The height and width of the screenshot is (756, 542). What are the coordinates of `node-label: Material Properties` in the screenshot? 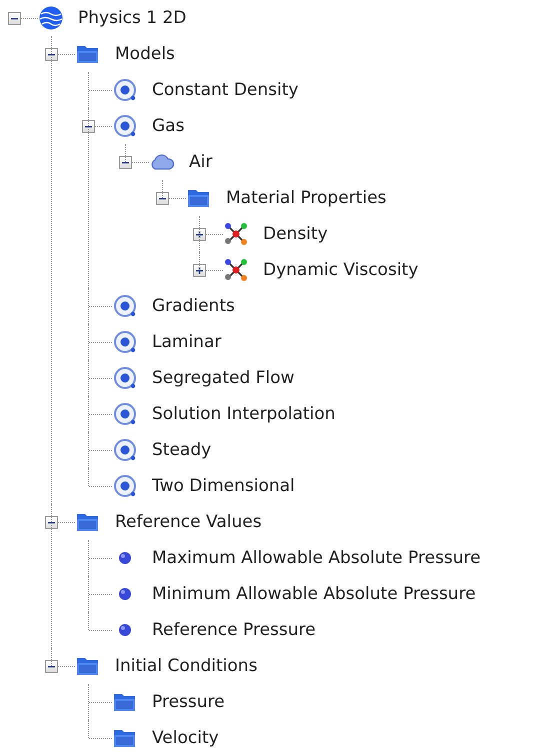 It's located at (306, 198).